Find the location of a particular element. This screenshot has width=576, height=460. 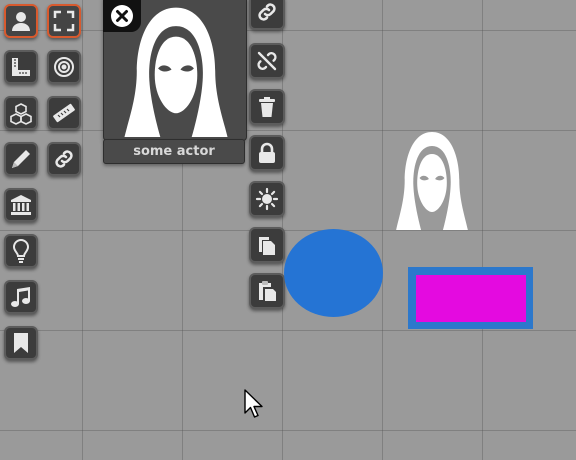

music-note-icon is located at coordinates (20, 297).